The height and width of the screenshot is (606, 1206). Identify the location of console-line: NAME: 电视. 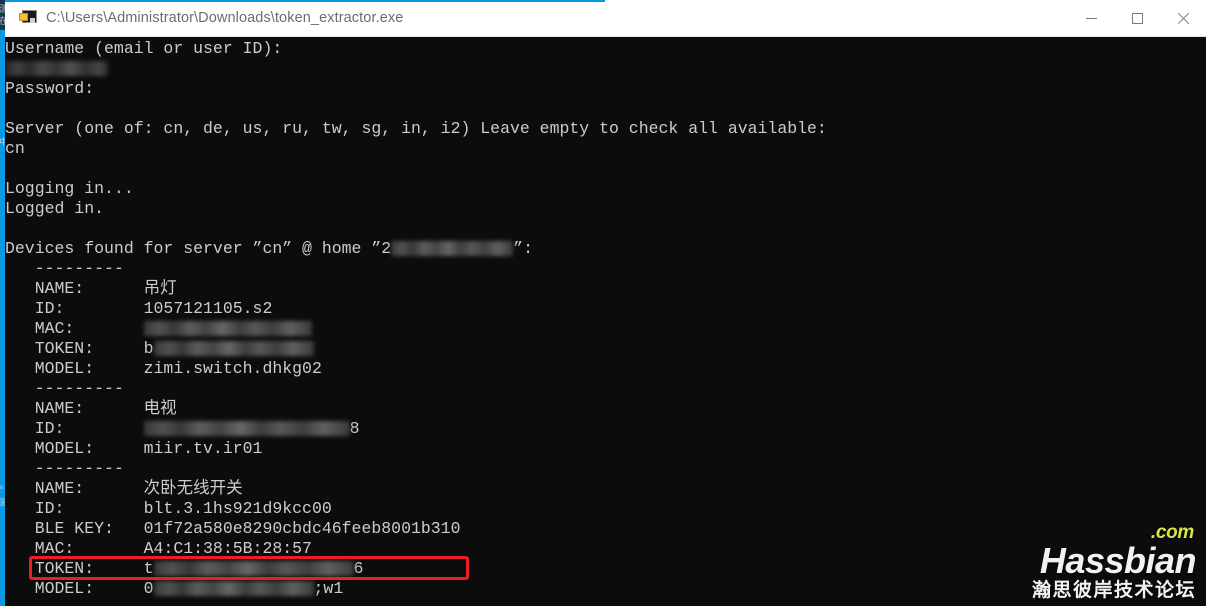
(91, 408).